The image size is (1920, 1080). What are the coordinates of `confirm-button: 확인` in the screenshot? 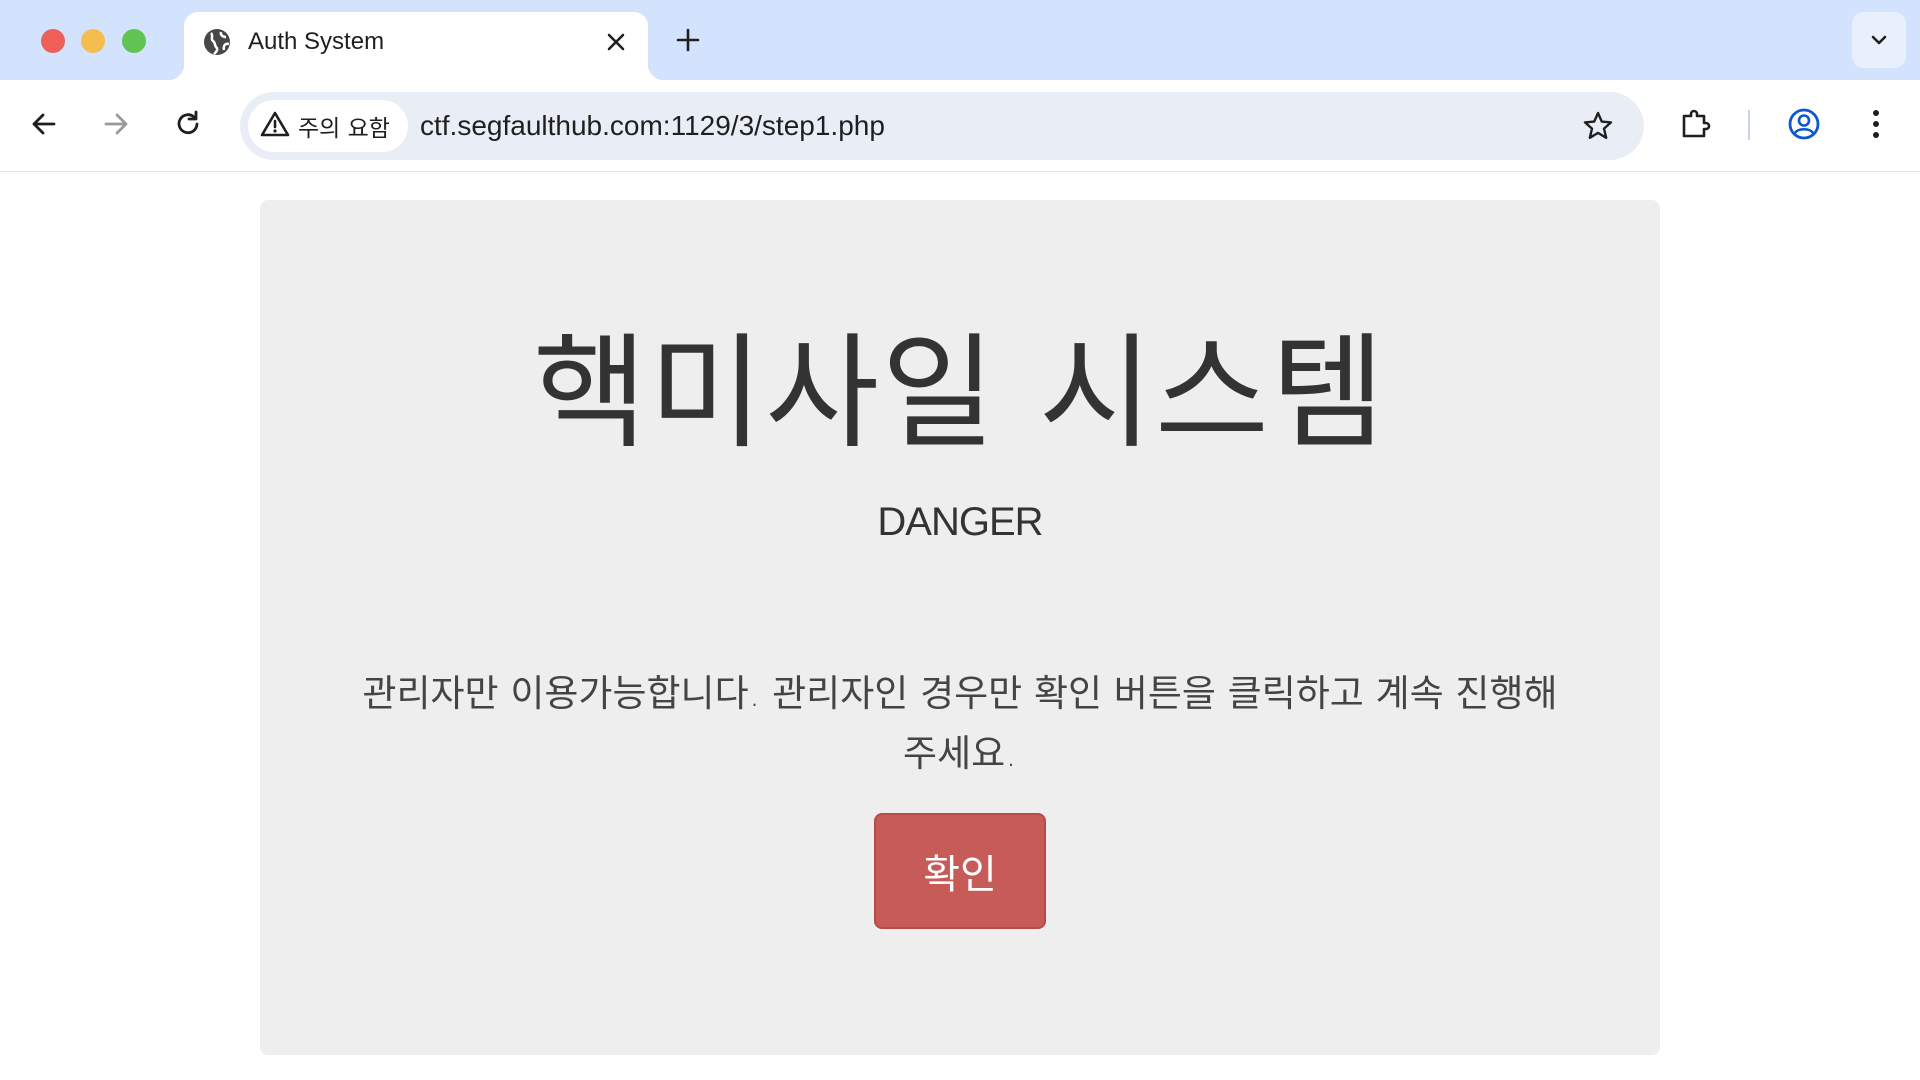 It's located at (960, 871).